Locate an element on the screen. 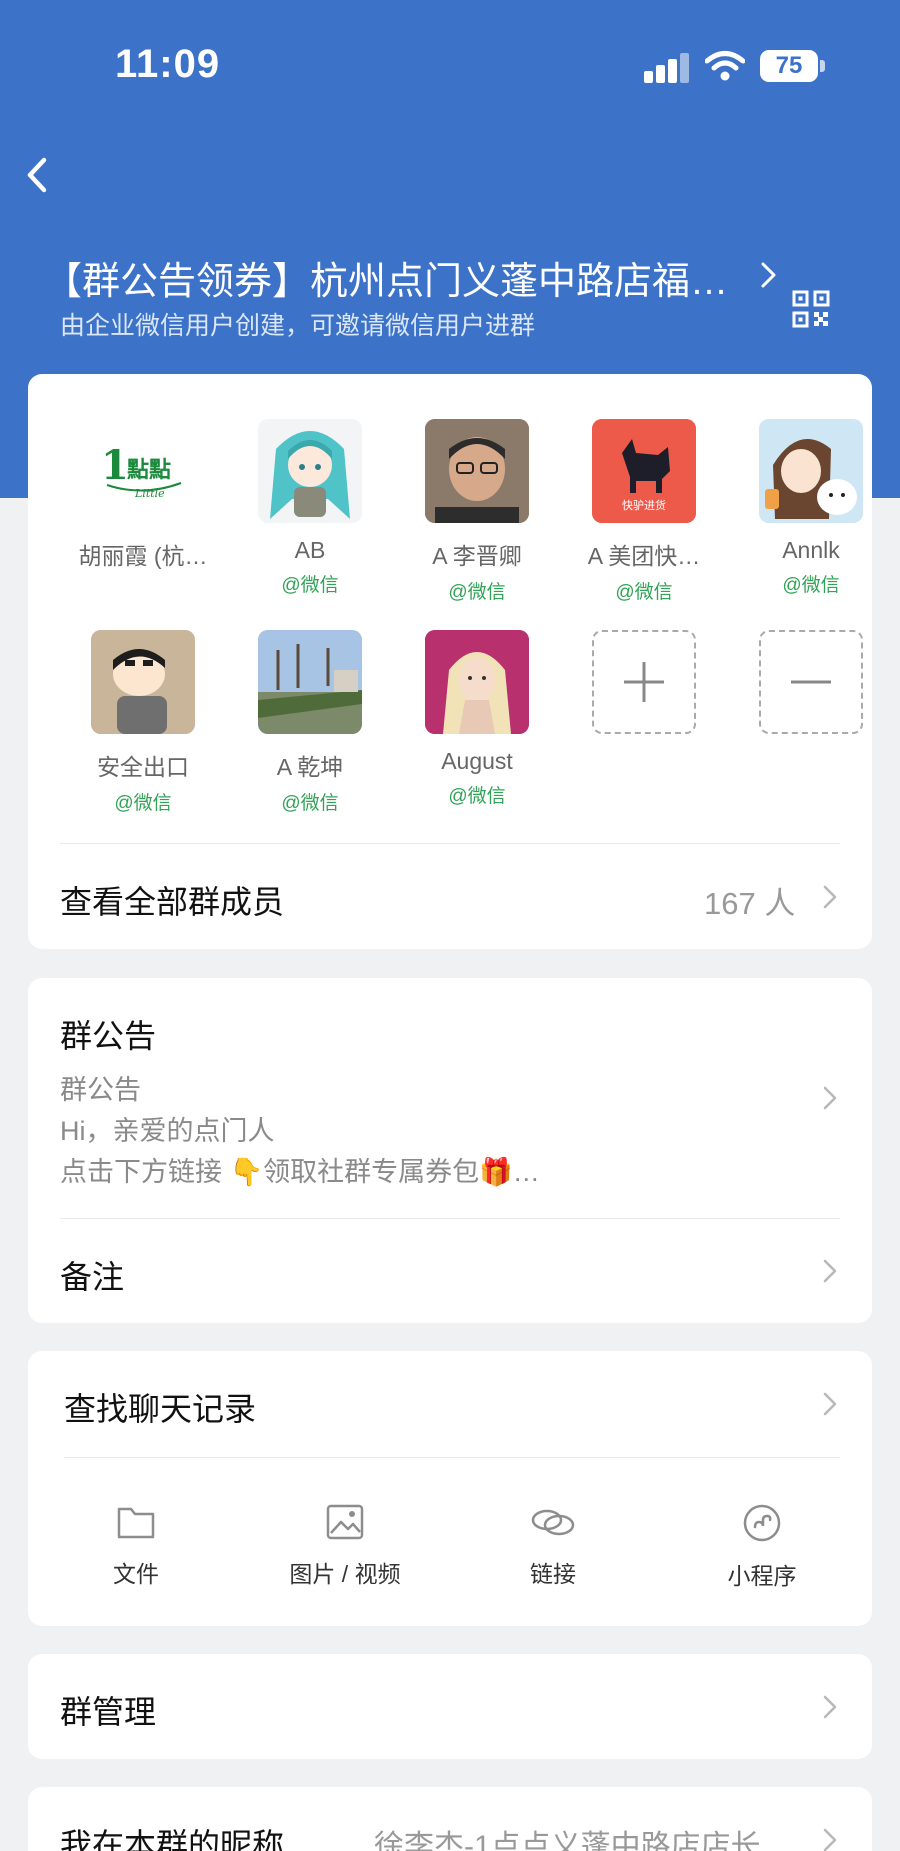 This screenshot has height=1851, width=900. divider is located at coordinates (452, 1457).